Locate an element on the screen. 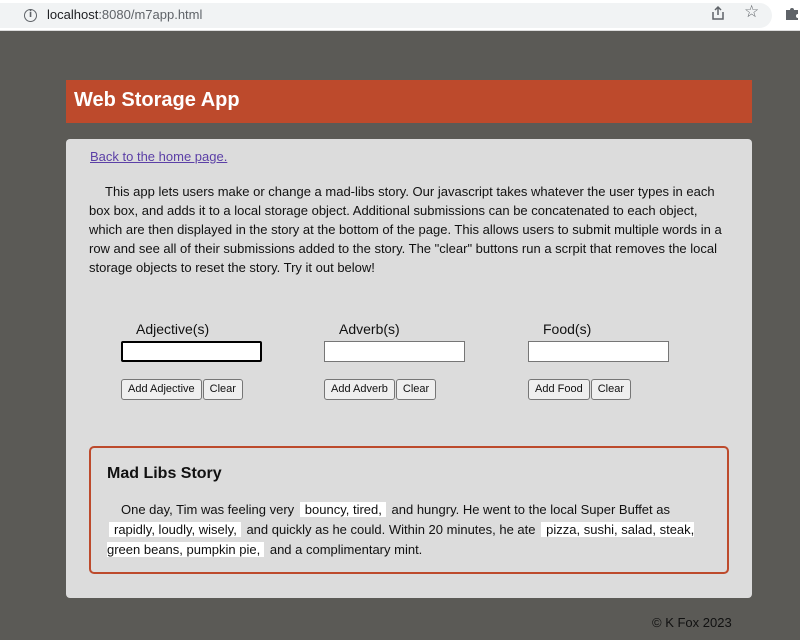 Image resolution: width=800 pixels, height=640 pixels. add-food-button: Add Food is located at coordinates (559, 389).